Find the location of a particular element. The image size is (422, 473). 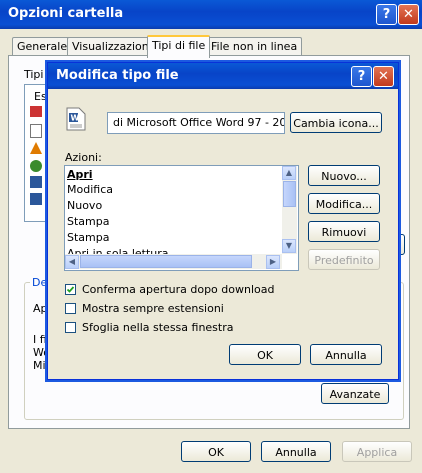

word-document-icon: W is located at coordinates (76, 119).